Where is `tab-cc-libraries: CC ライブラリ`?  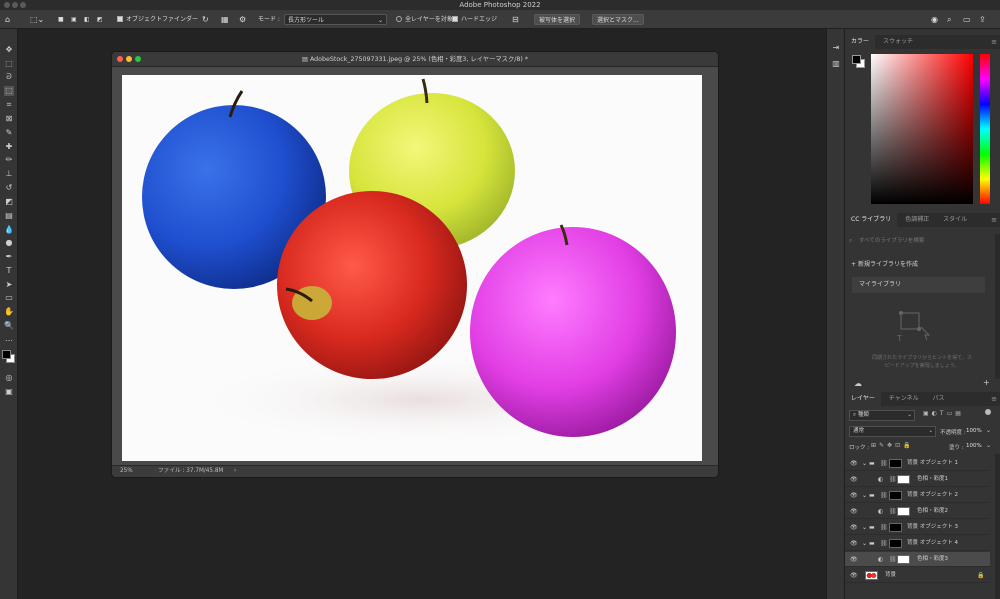 tab-cc-libraries: CC ライブラリ is located at coordinates (871, 220).